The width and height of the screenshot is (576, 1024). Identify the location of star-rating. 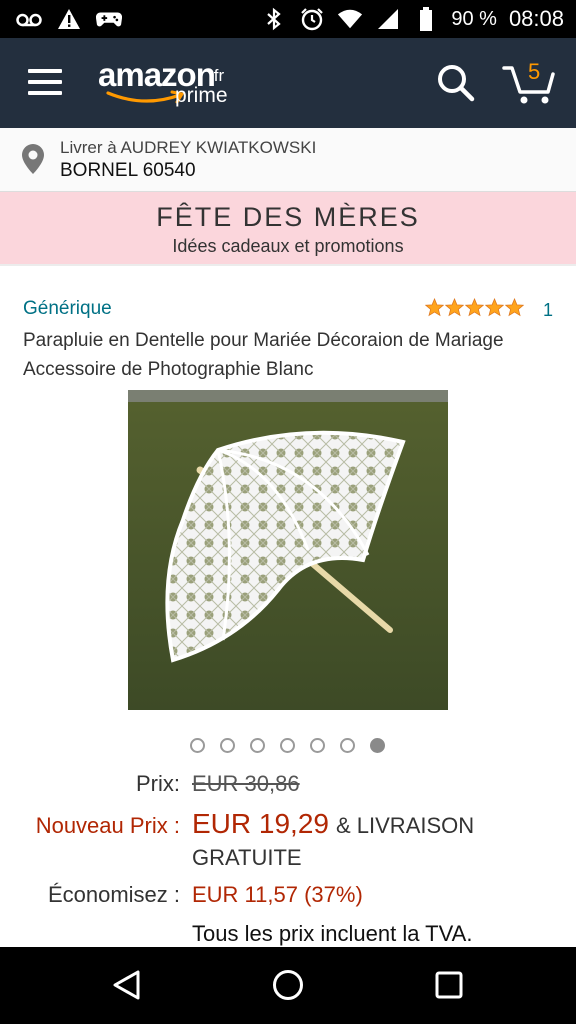
(474, 307).